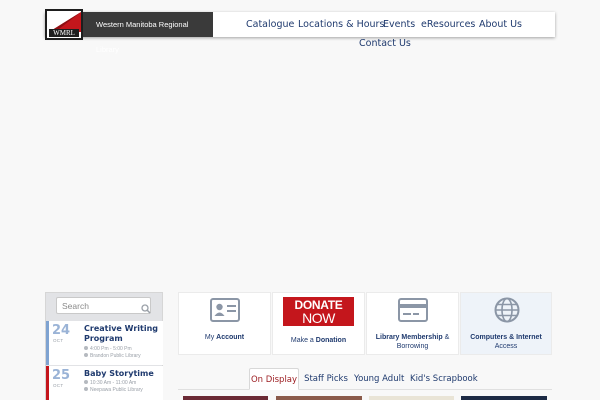 This screenshot has width=600, height=400. I want to click on logo-text: WMRL, so click(64, 33).